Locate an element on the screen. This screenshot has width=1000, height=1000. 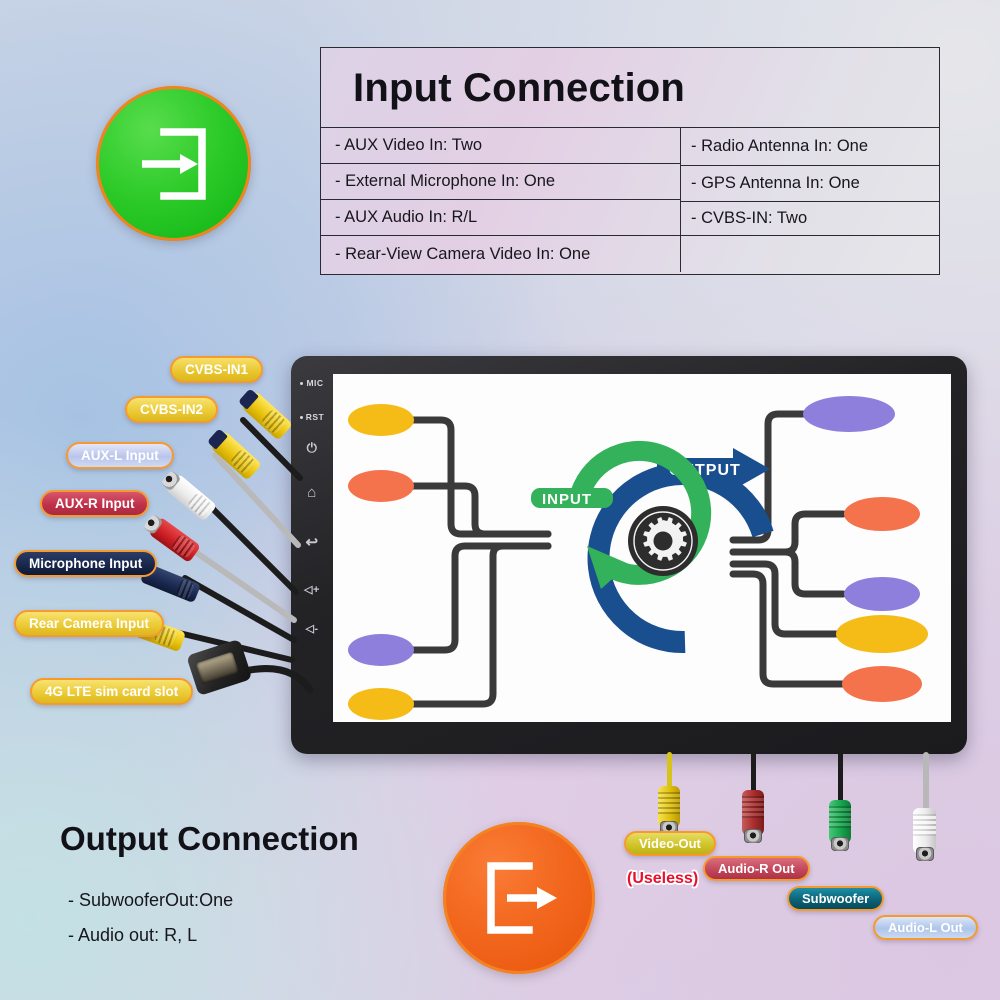
label-cvbs-in2: CVBS-IN2 is located at coordinates (172, 409).